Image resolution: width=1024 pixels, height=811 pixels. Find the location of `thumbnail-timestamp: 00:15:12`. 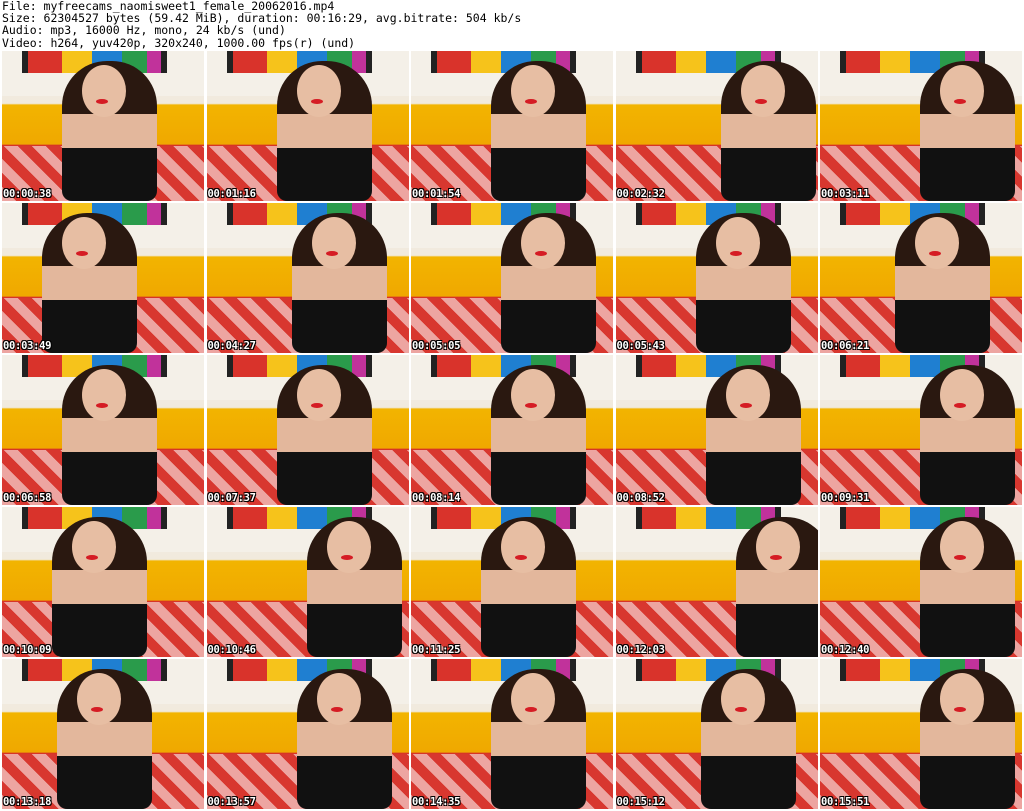

thumbnail-timestamp: 00:15:12 is located at coordinates (640, 802).